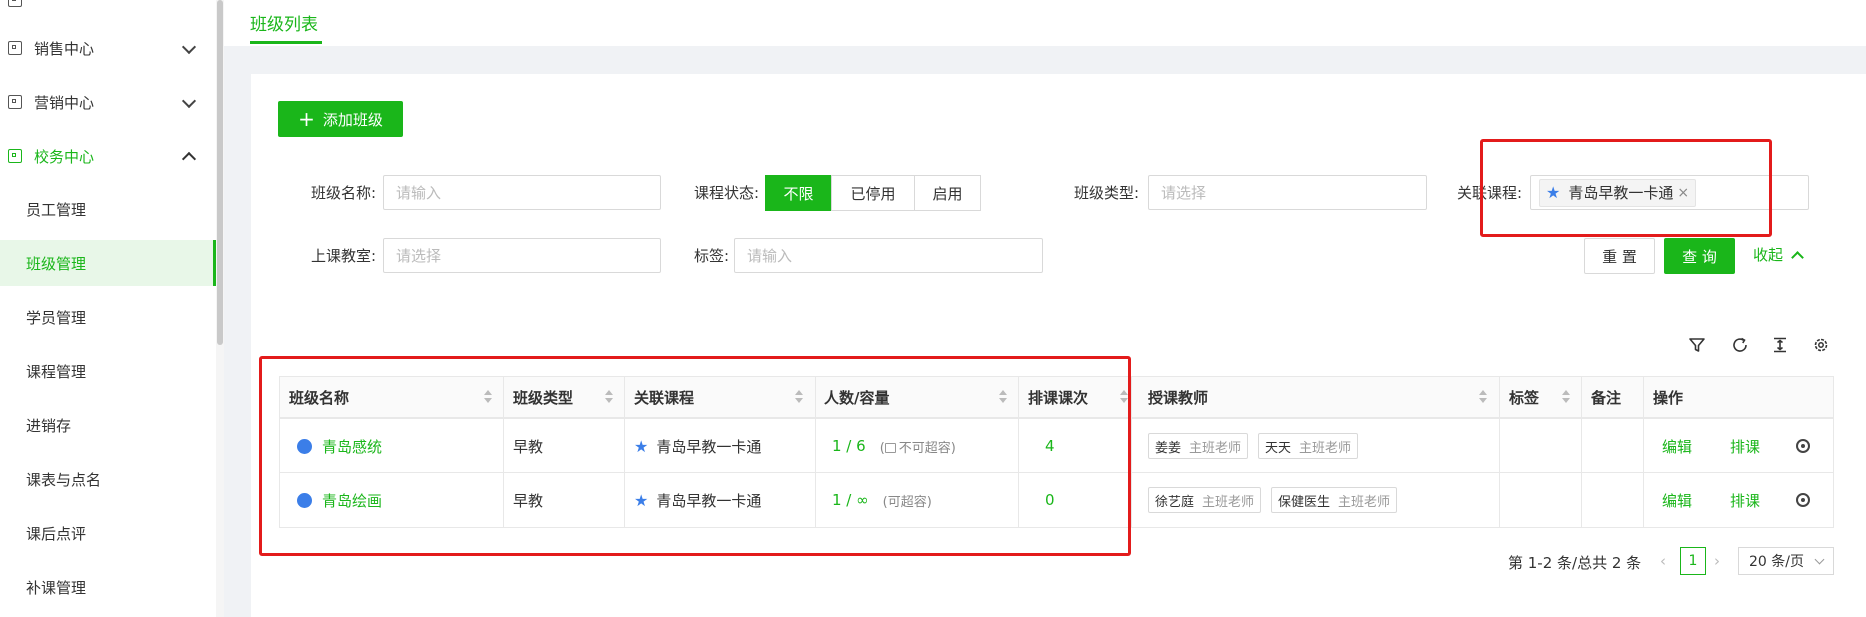 This screenshot has width=1866, height=617. Describe the element at coordinates (64, 102) in the screenshot. I see `sidebar-item-label: 营销中心` at that location.